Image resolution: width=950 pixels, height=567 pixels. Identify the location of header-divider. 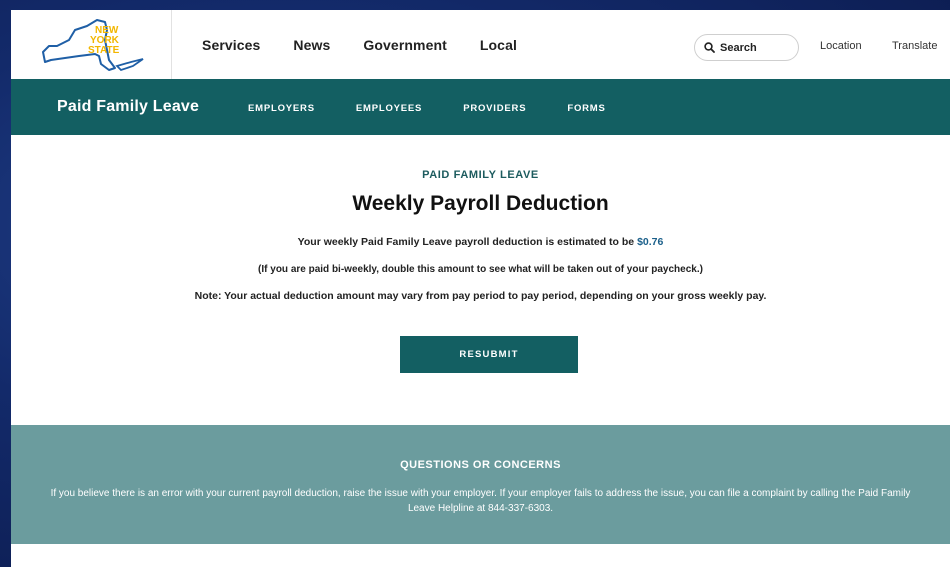
(171, 44).